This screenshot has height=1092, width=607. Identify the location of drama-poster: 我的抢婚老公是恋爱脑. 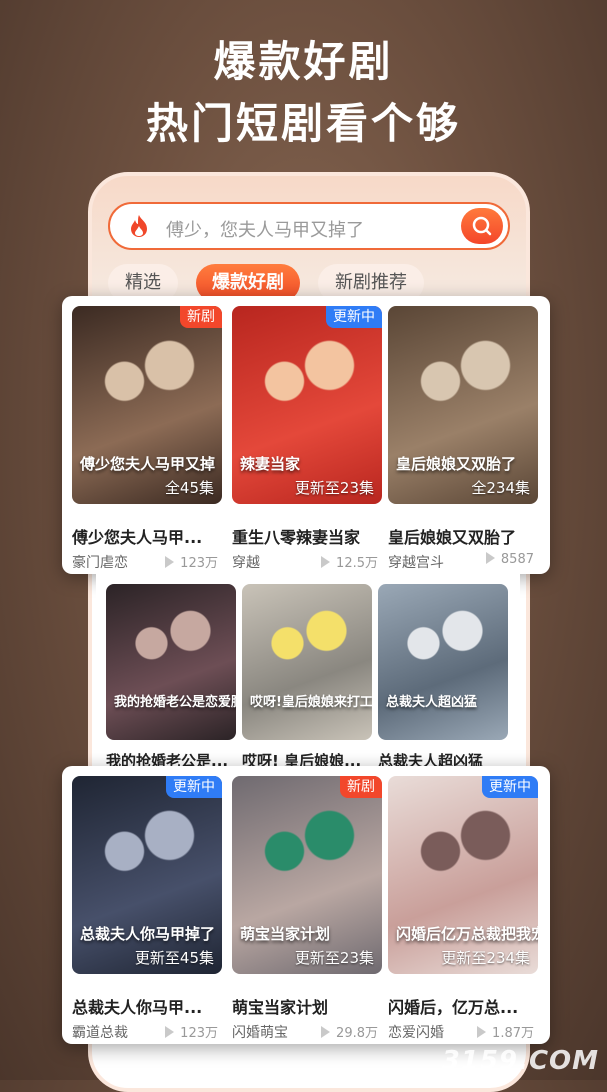
(171, 662).